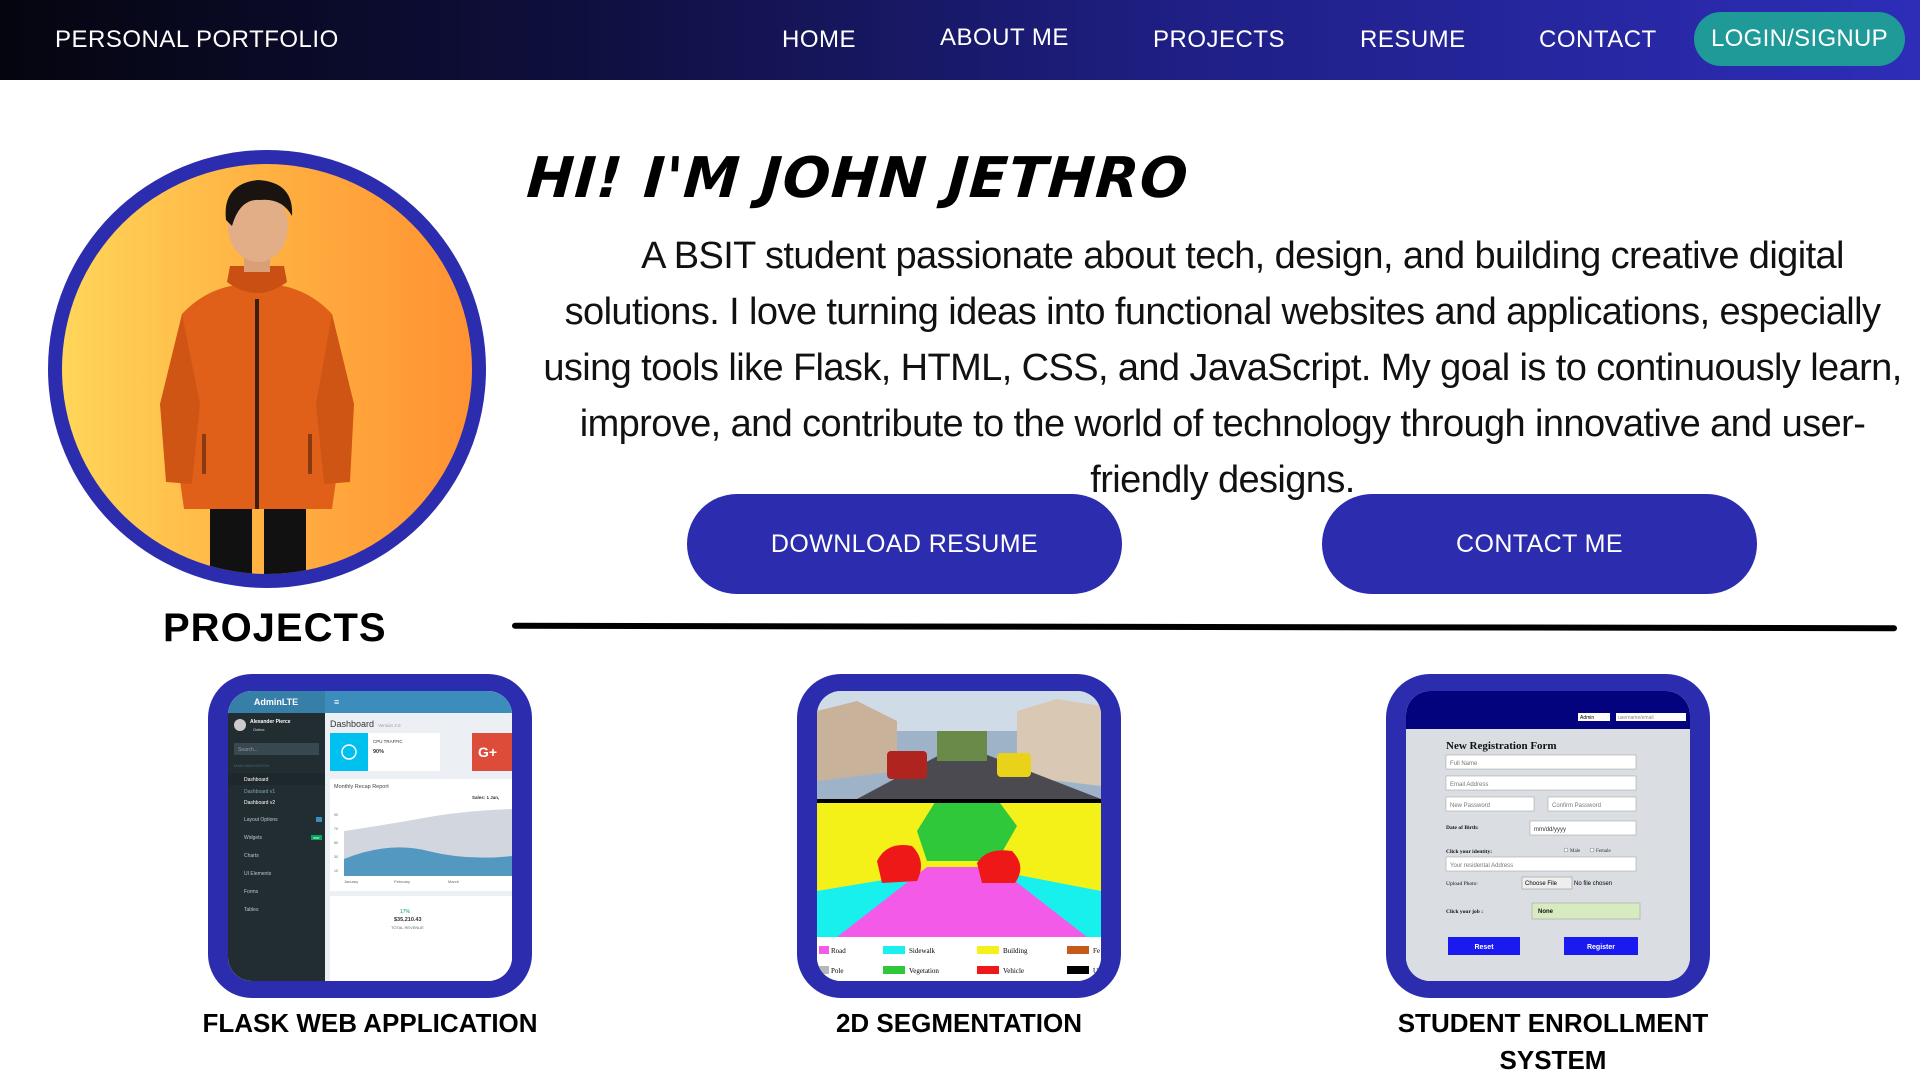 This screenshot has width=1920, height=1080. Describe the element at coordinates (1539, 544) in the screenshot. I see `contact-me-button: CONTACT ME` at that location.